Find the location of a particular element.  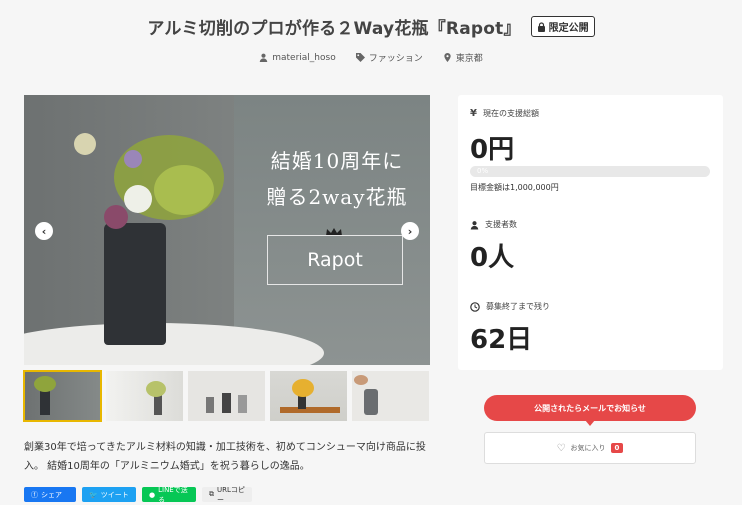

project-meta: material_hoso ファッション 東京都 is located at coordinates (371, 57).